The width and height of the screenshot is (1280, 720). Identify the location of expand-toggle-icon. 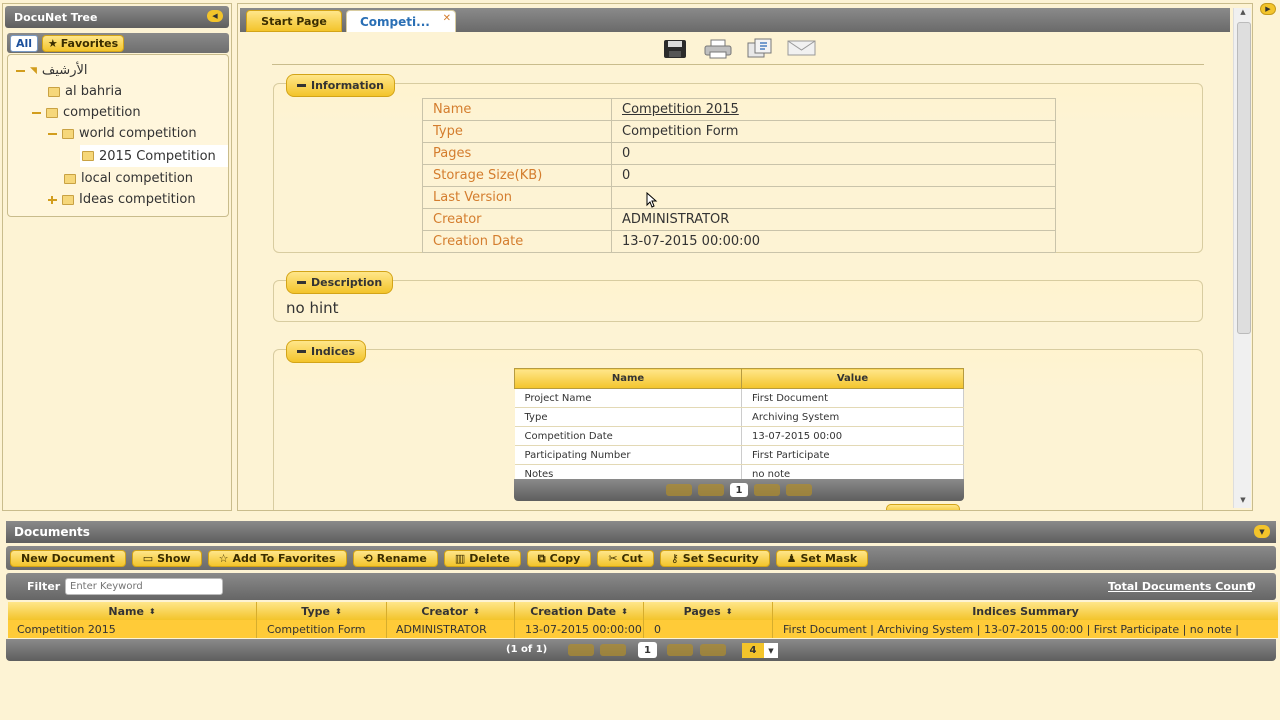
(52, 199).